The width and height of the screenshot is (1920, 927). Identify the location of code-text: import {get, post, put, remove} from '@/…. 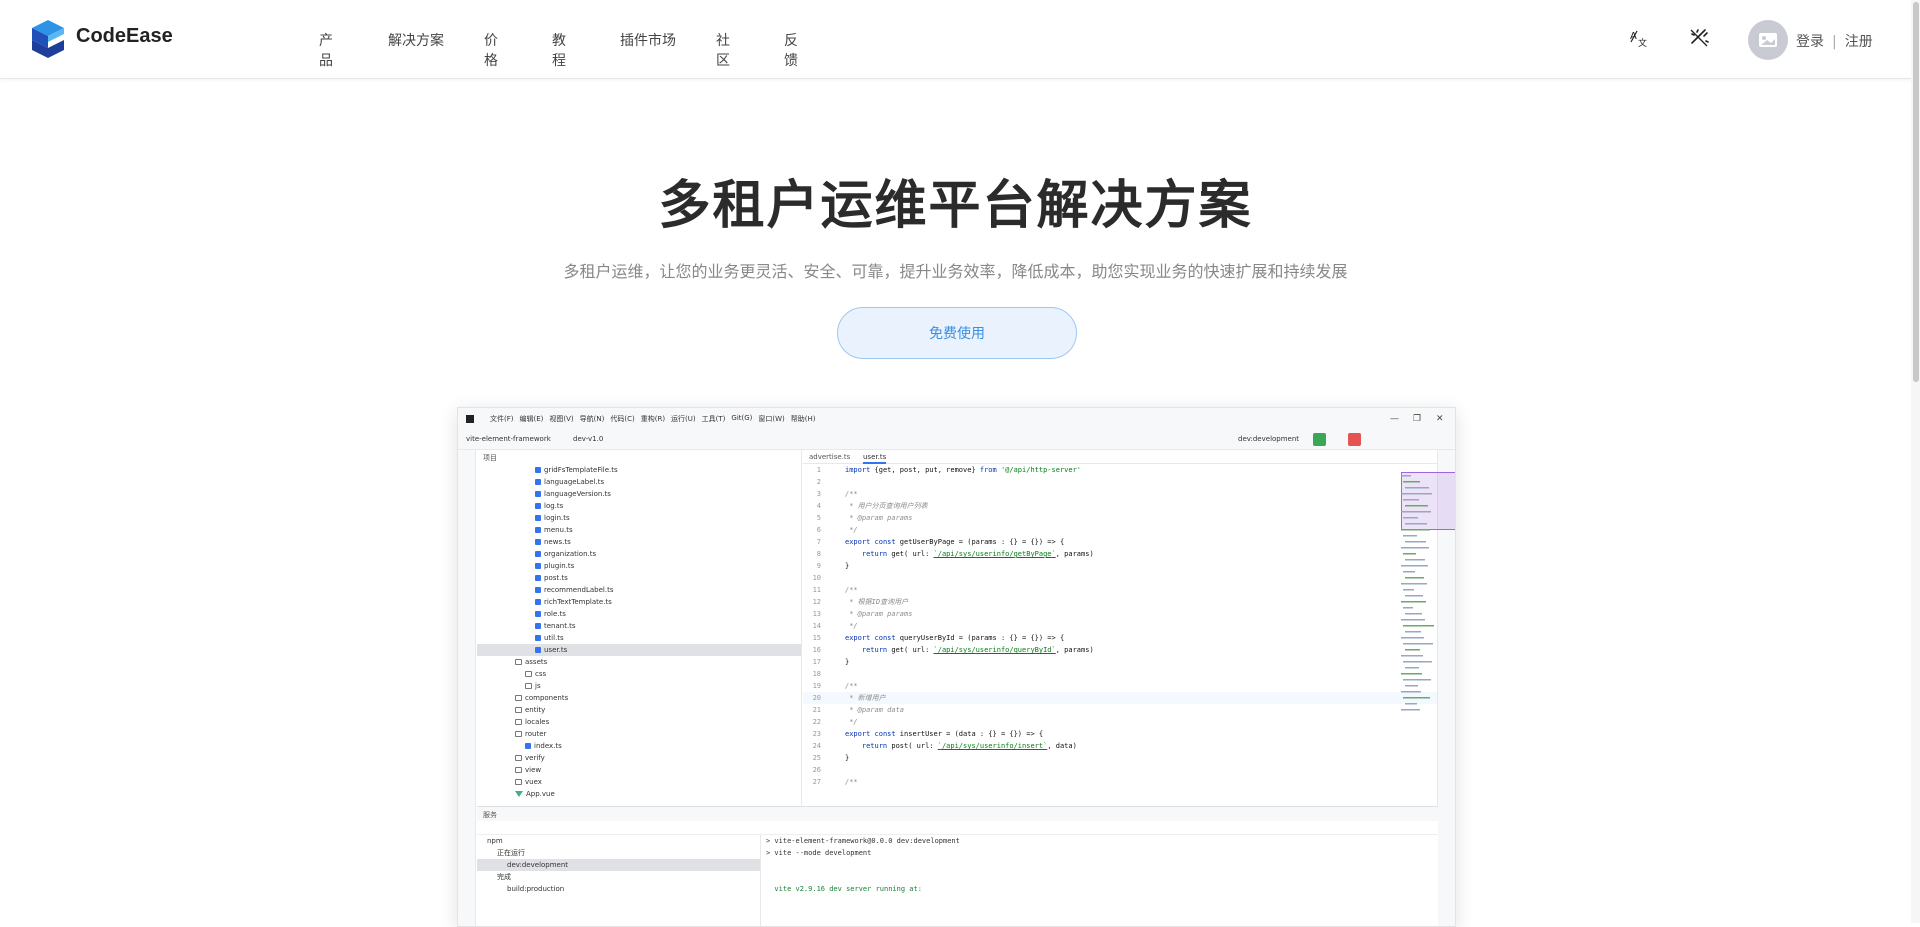
(963, 470).